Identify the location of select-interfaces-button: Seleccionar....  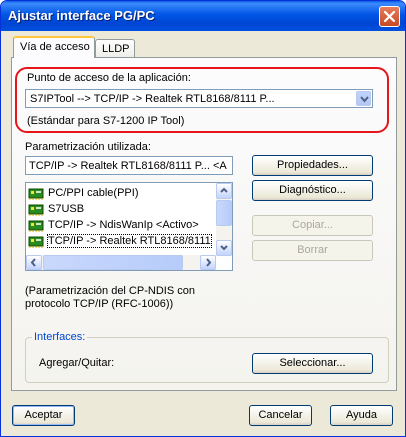
(312, 363).